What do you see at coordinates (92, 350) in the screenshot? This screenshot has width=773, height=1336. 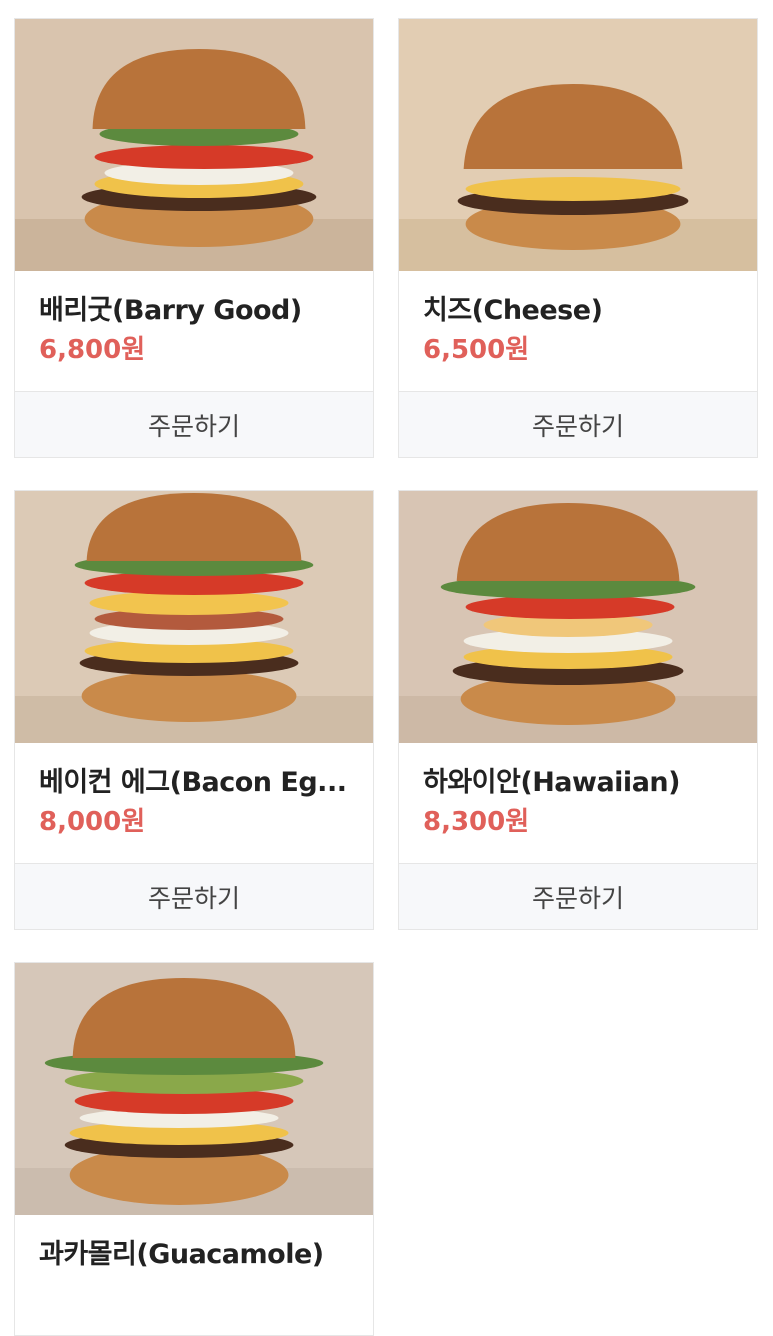 I see `menu-item-price: 6,800원` at bounding box center [92, 350].